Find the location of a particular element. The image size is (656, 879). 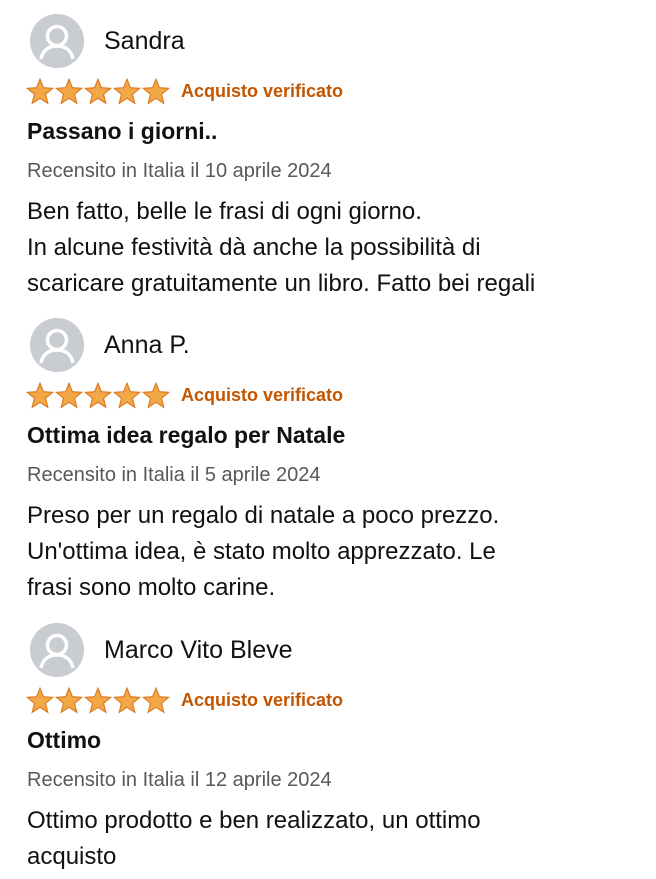

review-date: Recensito in Italia il 12 aprile 2024 is located at coordinates (179, 780).